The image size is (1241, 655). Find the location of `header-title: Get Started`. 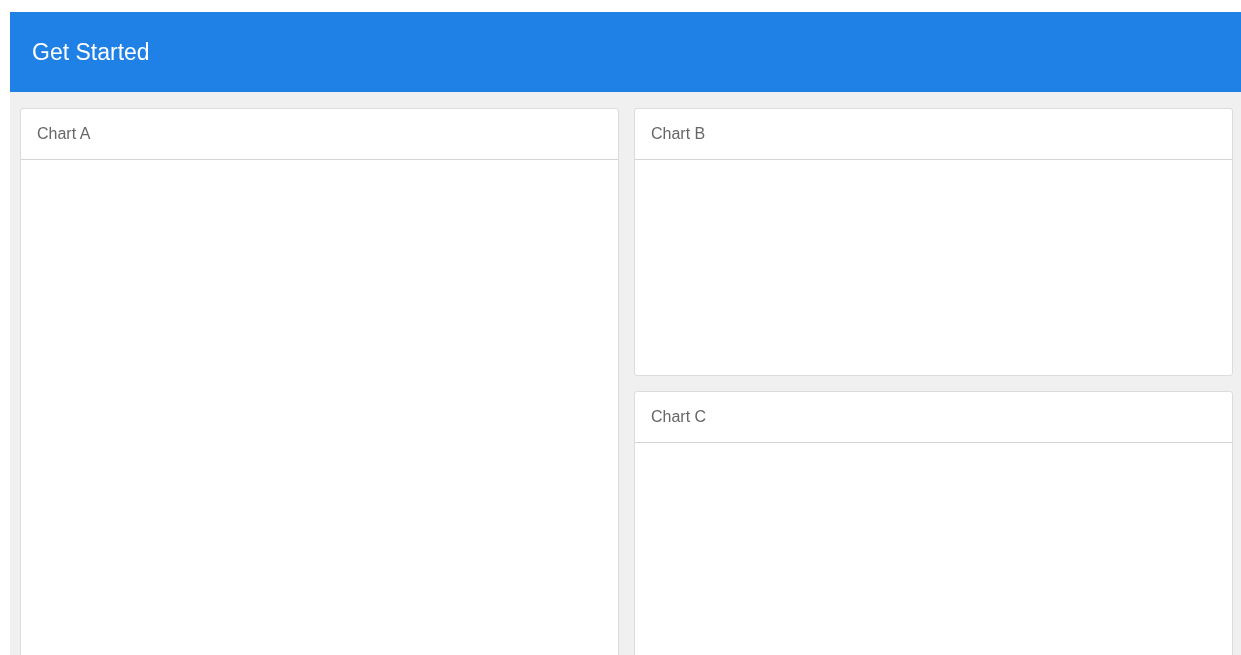

header-title: Get Started is located at coordinates (91, 52).